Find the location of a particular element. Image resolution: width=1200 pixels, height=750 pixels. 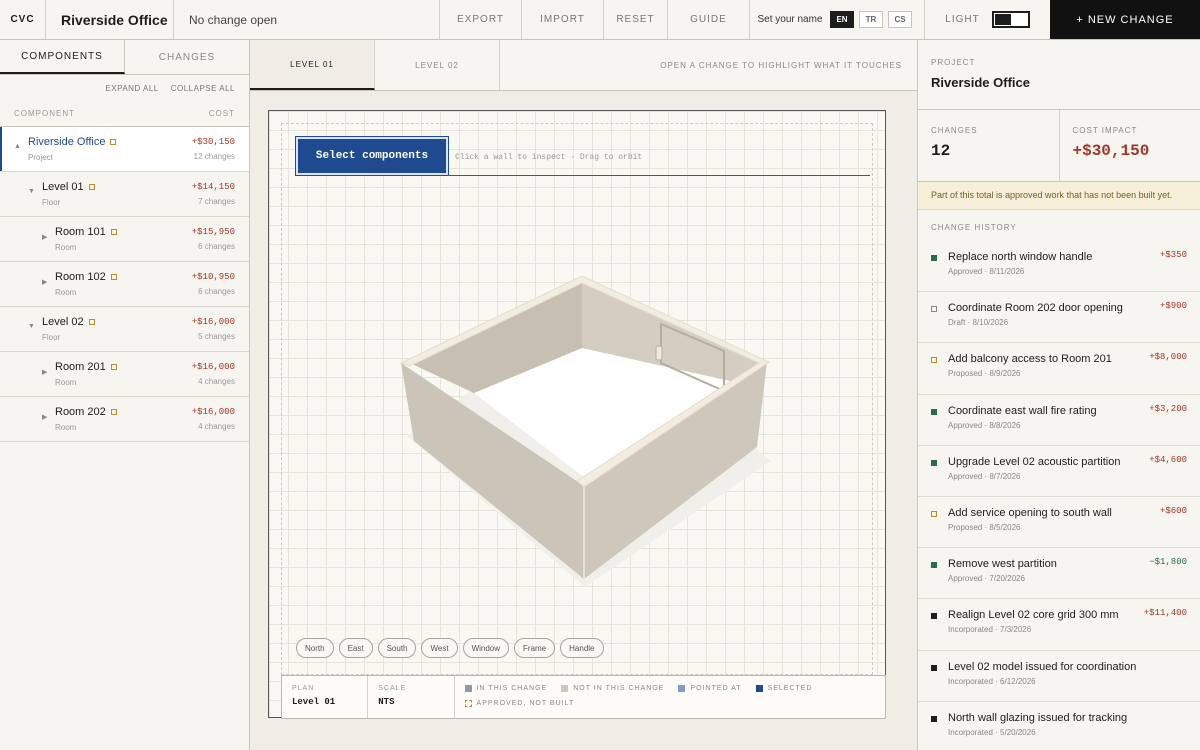

chip-south: South is located at coordinates (397, 648).